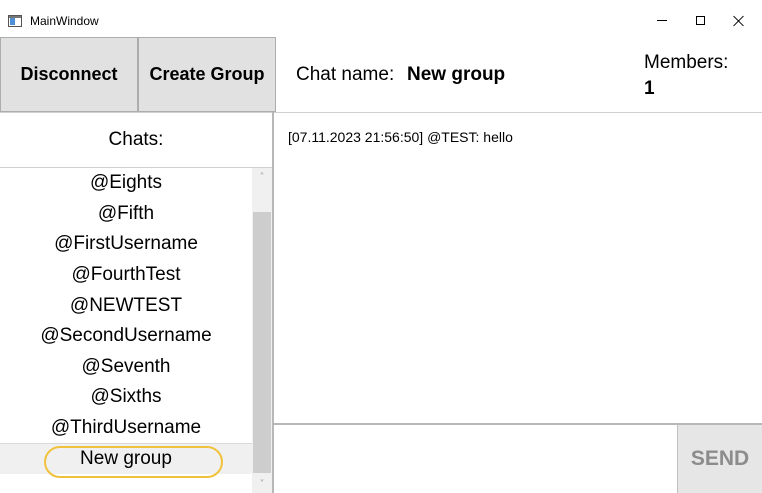 This screenshot has width=762, height=493. I want to click on header-divider, so click(517, 112).